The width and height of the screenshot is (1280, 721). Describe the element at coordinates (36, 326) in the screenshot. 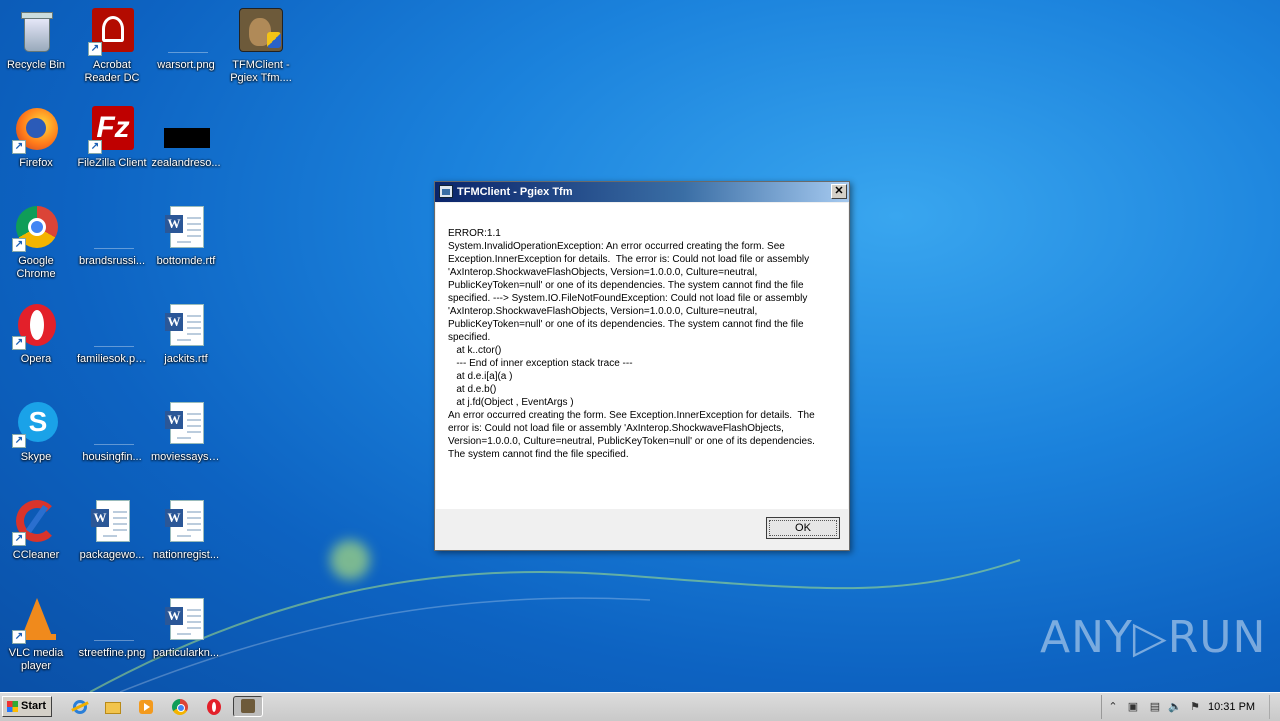

I see `opera-icon: ↗` at that location.